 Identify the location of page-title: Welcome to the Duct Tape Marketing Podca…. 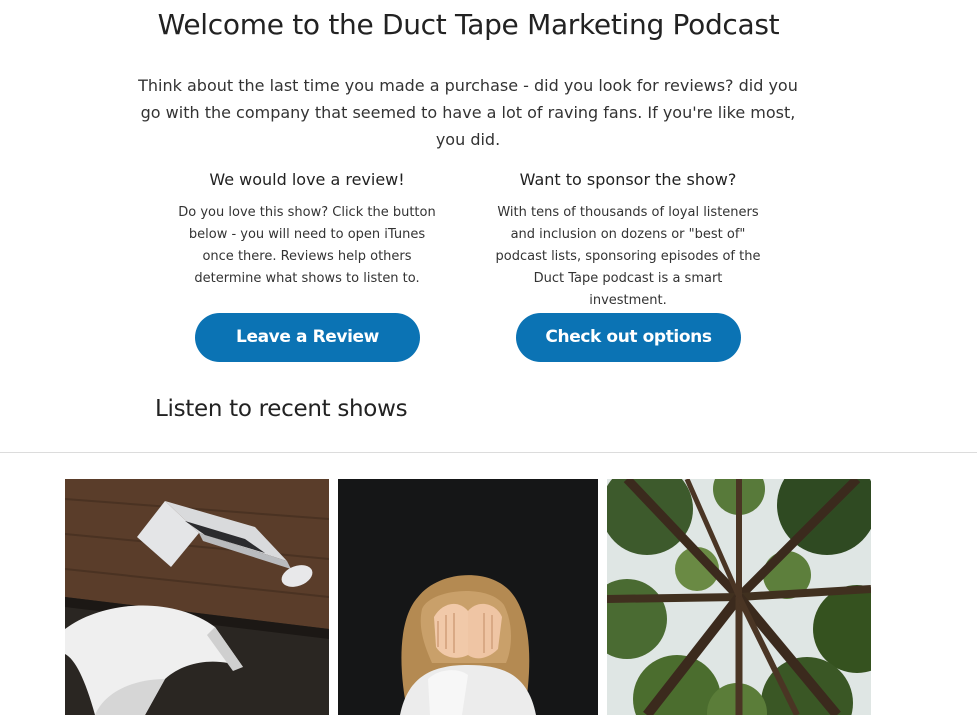
(468, 24).